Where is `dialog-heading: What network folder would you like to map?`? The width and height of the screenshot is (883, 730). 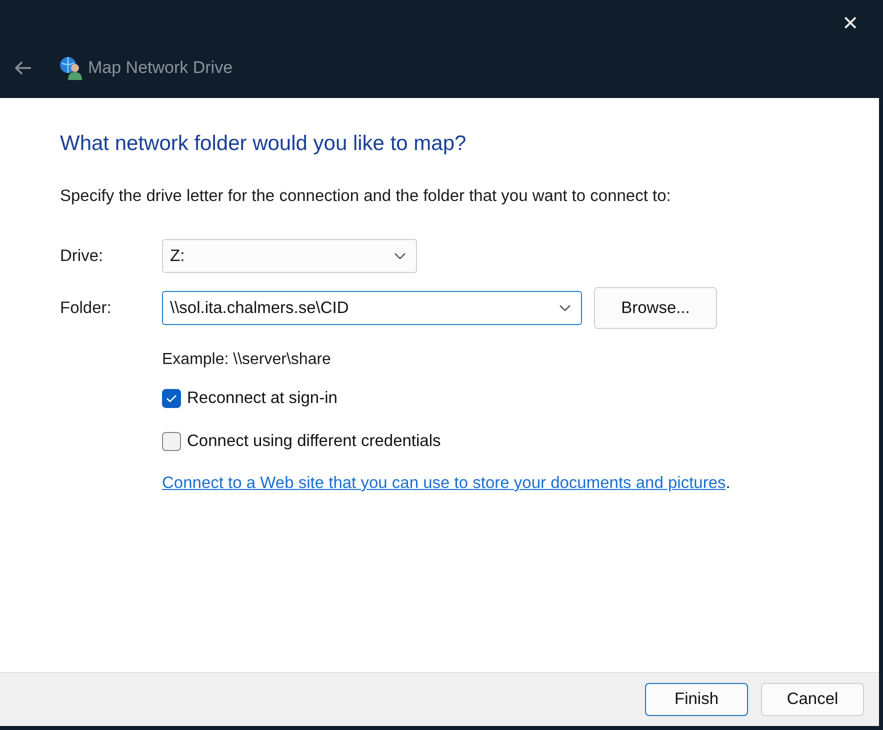
dialog-heading: What network folder would you like to map? is located at coordinates (264, 144).